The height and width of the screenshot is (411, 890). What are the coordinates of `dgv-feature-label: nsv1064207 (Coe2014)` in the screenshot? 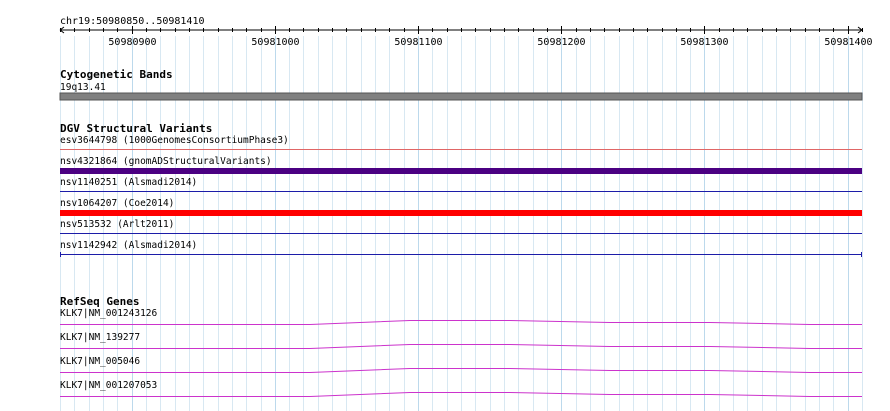 It's located at (117, 203).